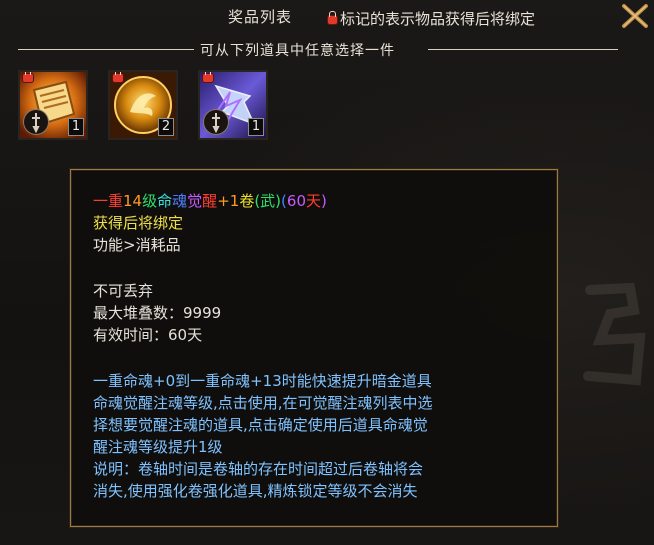 The height and width of the screenshot is (545, 654). I want to click on tooltip-name-part: 一重, so click(108, 201).